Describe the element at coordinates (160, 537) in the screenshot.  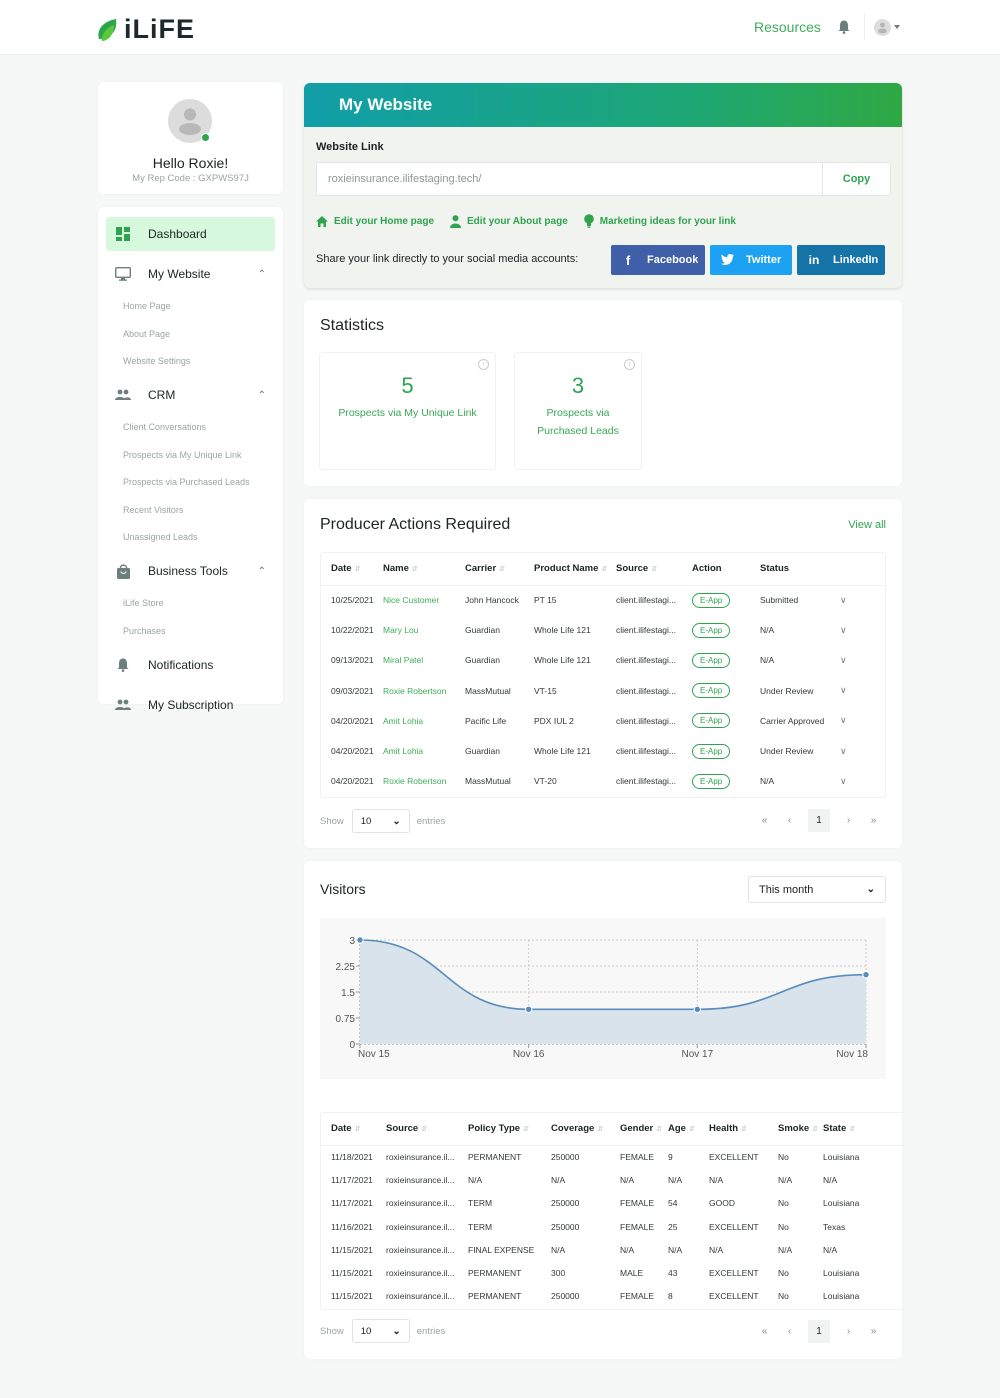
I see `sidebar-subitem-unassigned-leads: Unassigned Leads` at that location.